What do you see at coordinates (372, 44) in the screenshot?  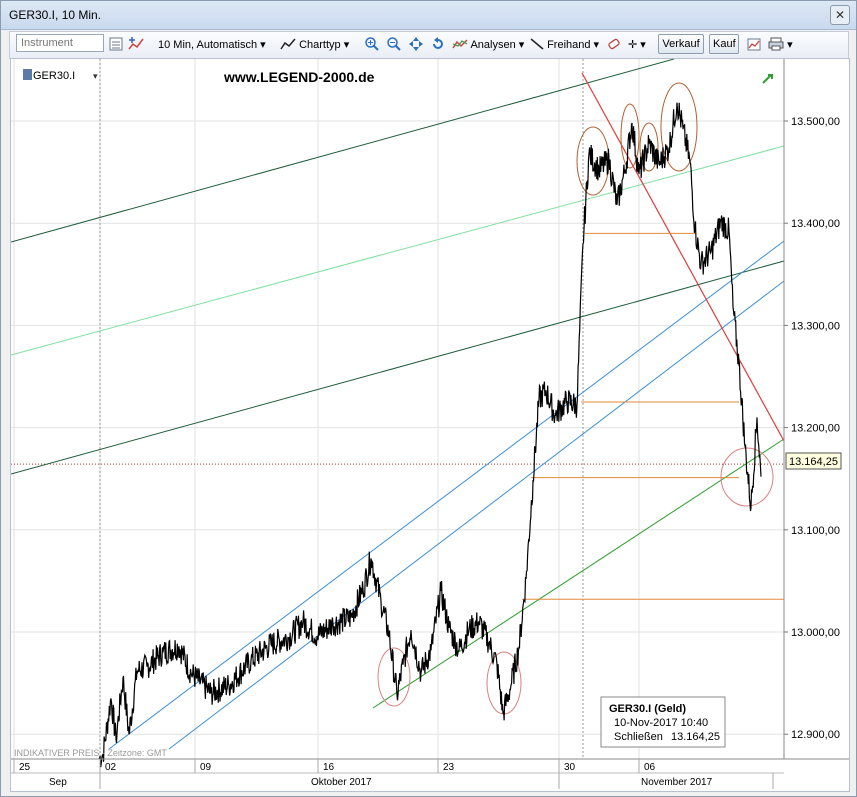 I see `zoom-in-icon` at bounding box center [372, 44].